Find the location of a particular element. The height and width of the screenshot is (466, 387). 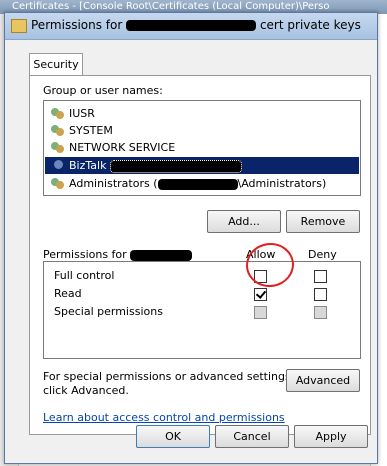

permission-name: Full control is located at coordinates (84, 275).